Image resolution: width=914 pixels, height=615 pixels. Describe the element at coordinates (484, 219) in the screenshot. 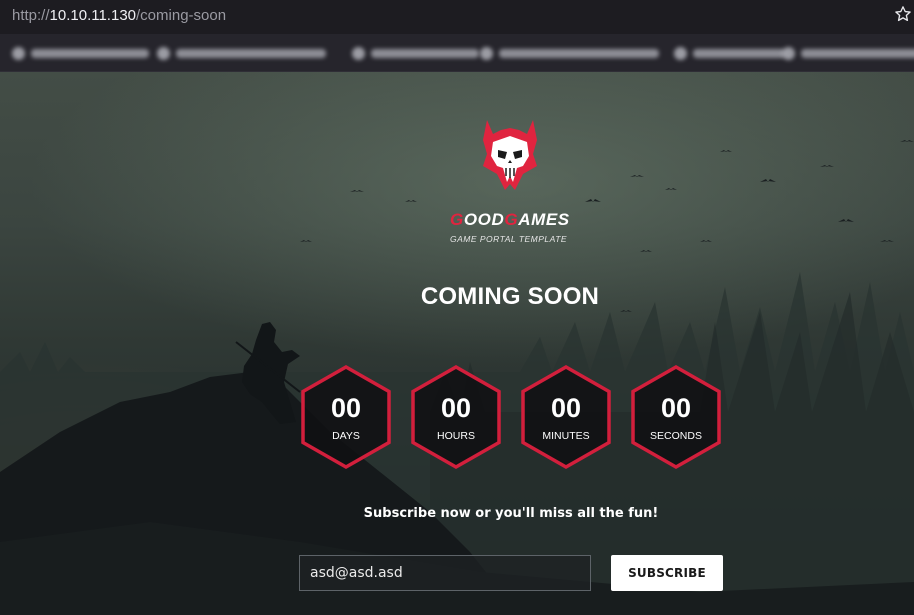

I see `brand-part-1: OOD` at that location.